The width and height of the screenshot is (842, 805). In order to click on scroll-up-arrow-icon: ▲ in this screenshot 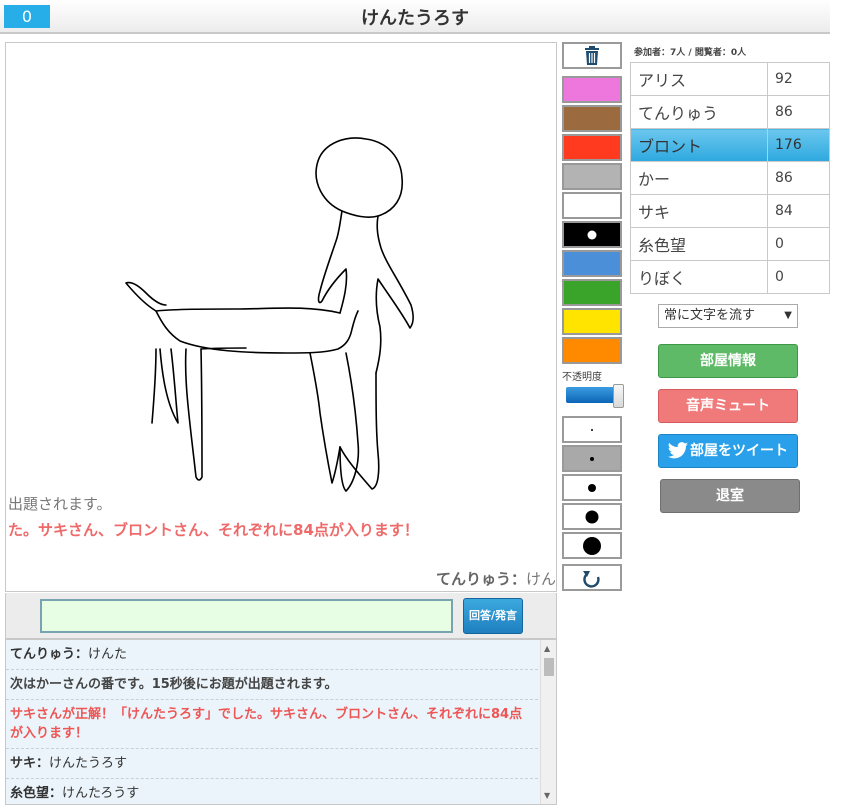, I will do `click(547, 648)`.